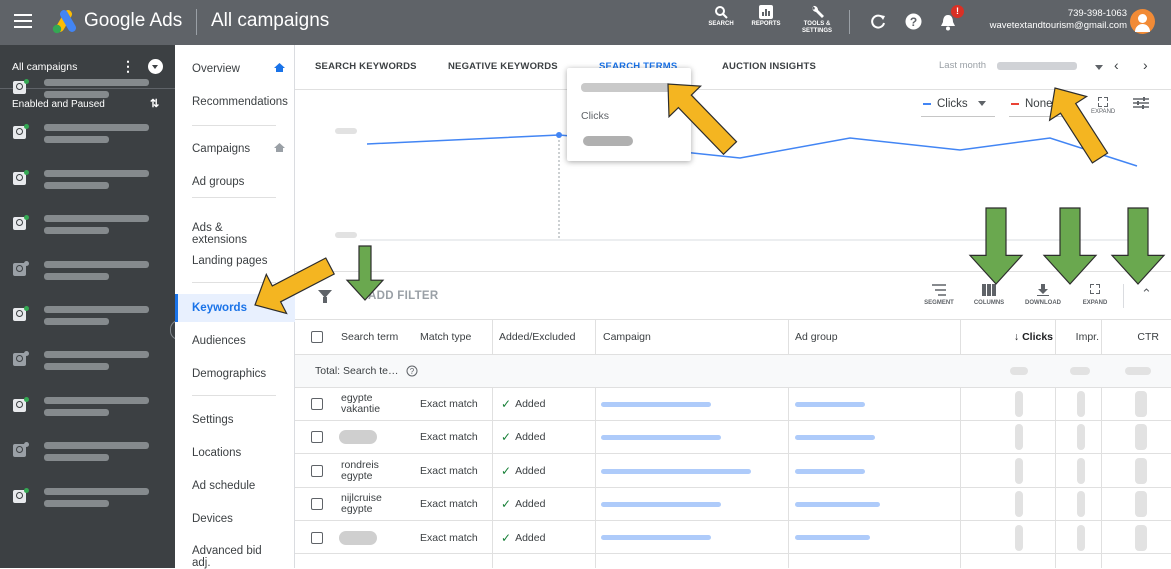 This screenshot has height=569, width=1171. I want to click on arrow-to-download-button, so click(1070, 246).